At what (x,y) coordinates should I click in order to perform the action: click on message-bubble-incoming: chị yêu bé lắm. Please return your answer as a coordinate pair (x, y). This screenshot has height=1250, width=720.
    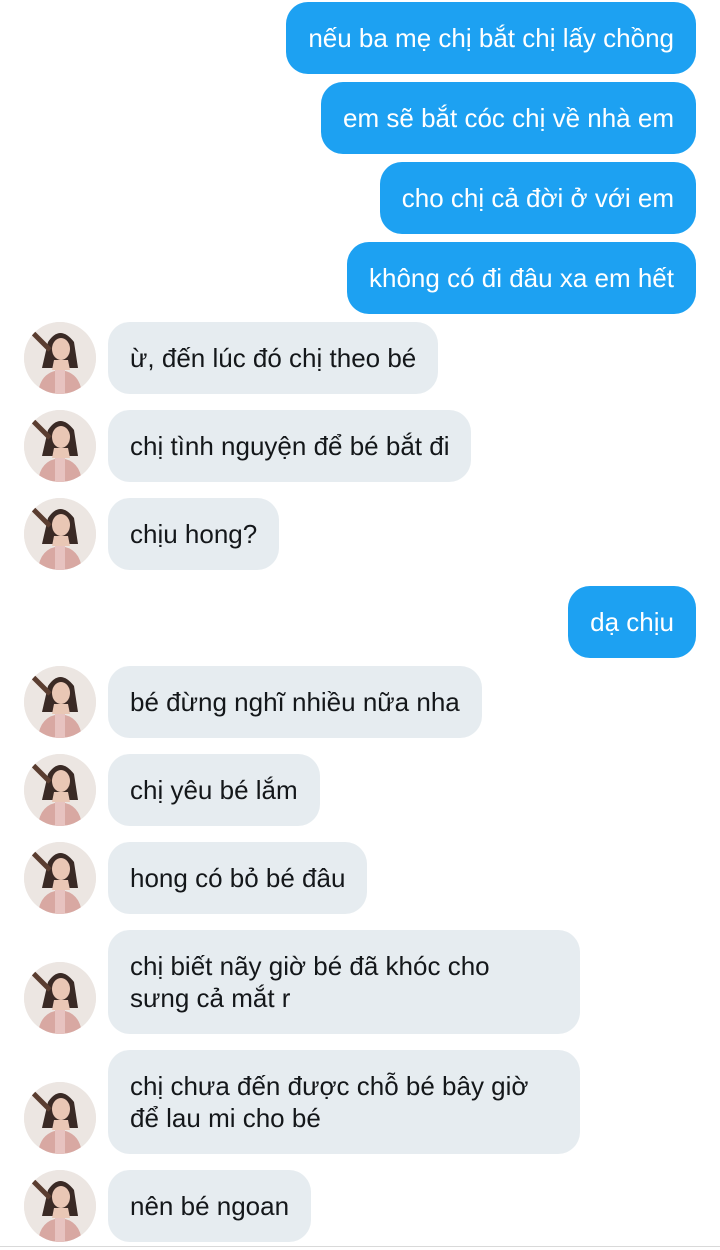
    Looking at the image, I should click on (214, 790).